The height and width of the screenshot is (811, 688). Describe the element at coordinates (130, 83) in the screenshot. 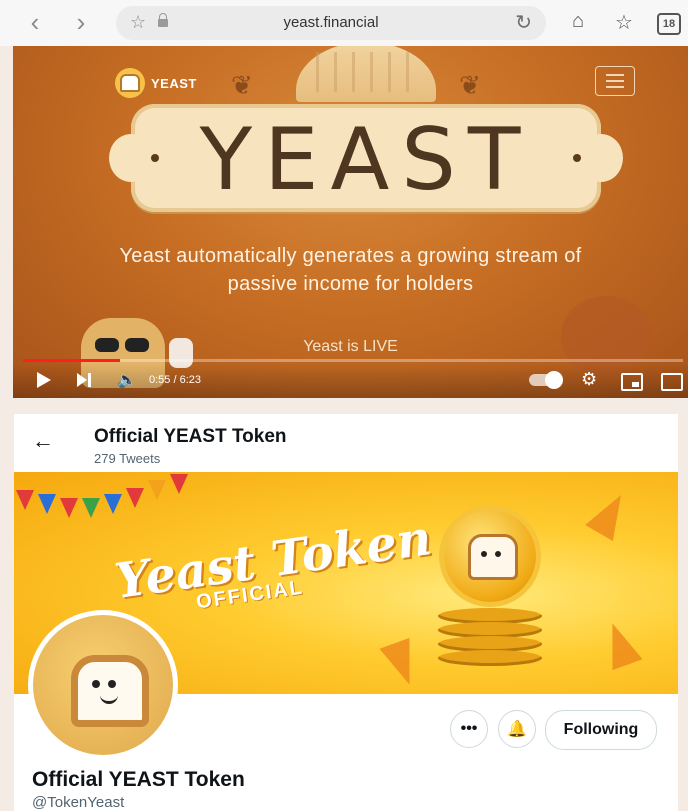

I see `bread-logo-icon` at that location.